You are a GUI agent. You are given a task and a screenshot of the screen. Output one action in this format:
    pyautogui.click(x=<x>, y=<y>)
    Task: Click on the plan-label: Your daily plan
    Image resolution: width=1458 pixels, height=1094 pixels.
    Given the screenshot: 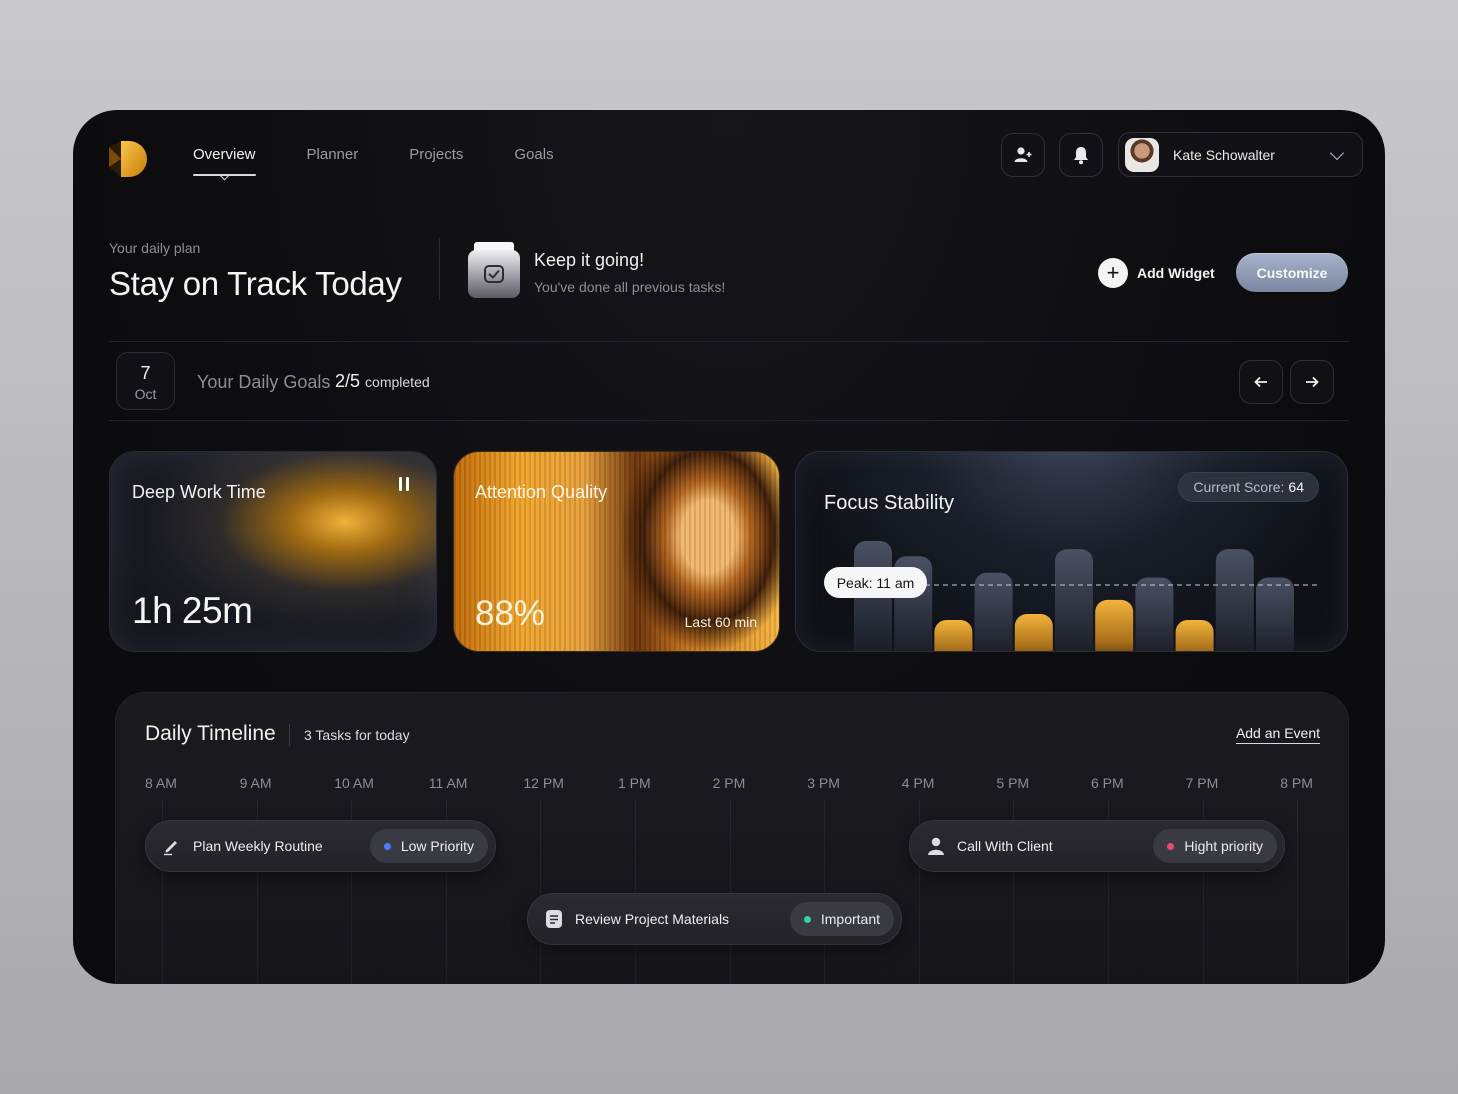 What is the action you would take?
    pyautogui.click(x=155, y=248)
    